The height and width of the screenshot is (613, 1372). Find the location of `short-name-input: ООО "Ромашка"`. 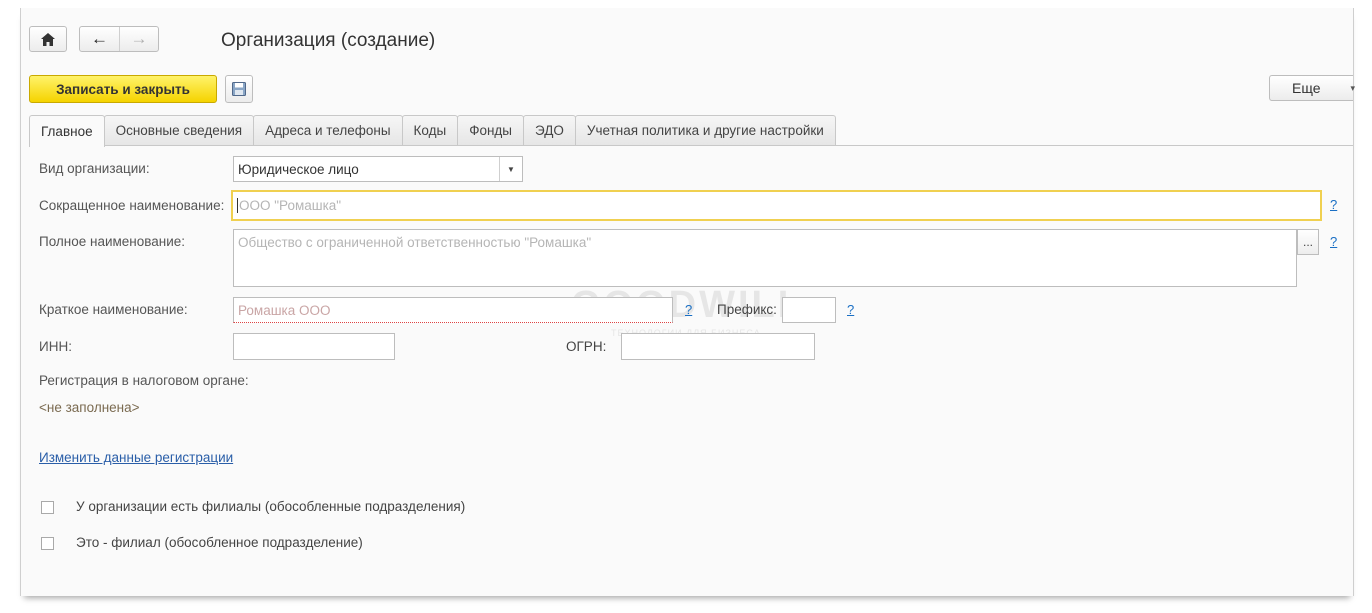

short-name-input: ООО "Ромашка" is located at coordinates (776, 205).